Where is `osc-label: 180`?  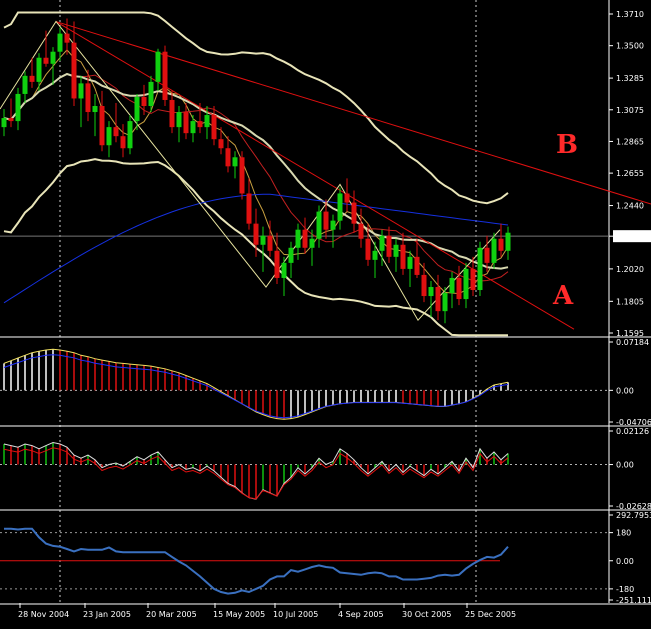 osc-label: 180 is located at coordinates (623, 533).